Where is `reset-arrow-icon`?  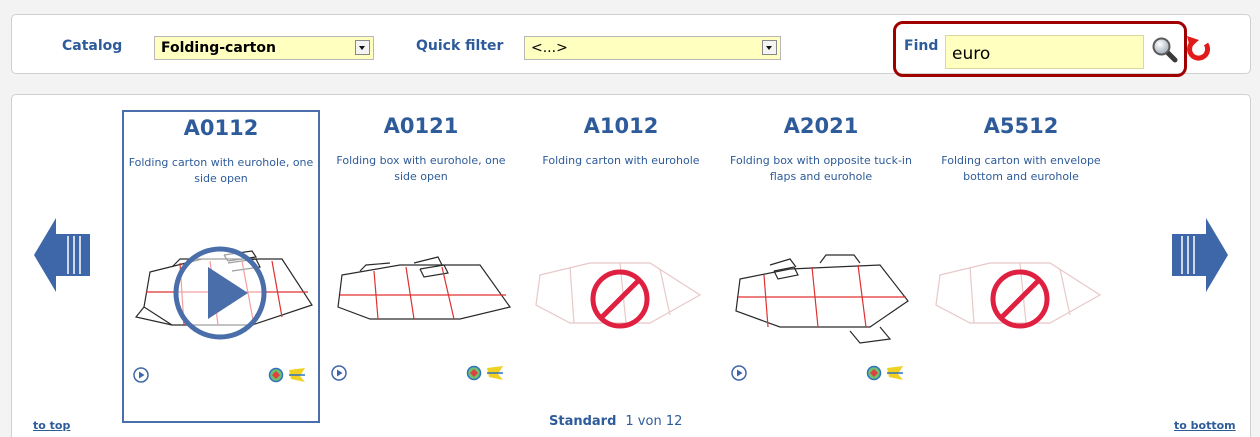
reset-arrow-icon is located at coordinates (1198, 49).